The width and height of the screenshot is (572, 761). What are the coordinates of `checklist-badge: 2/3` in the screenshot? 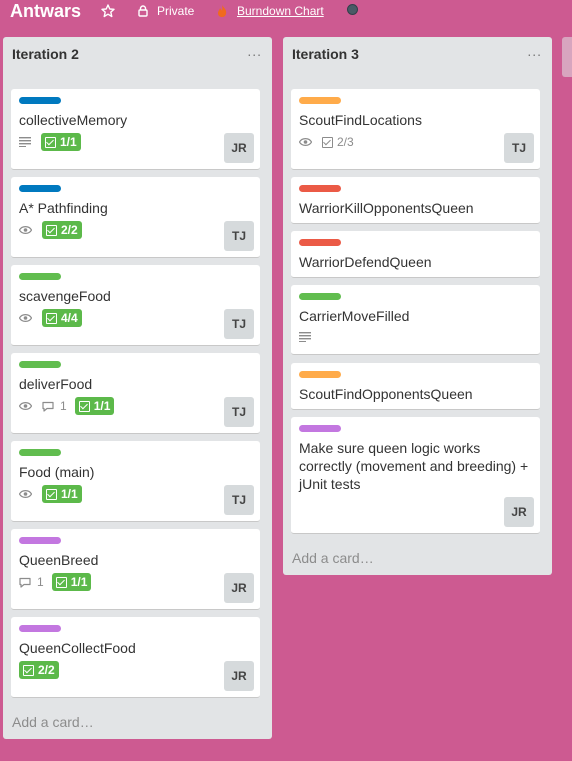 It's located at (338, 142).